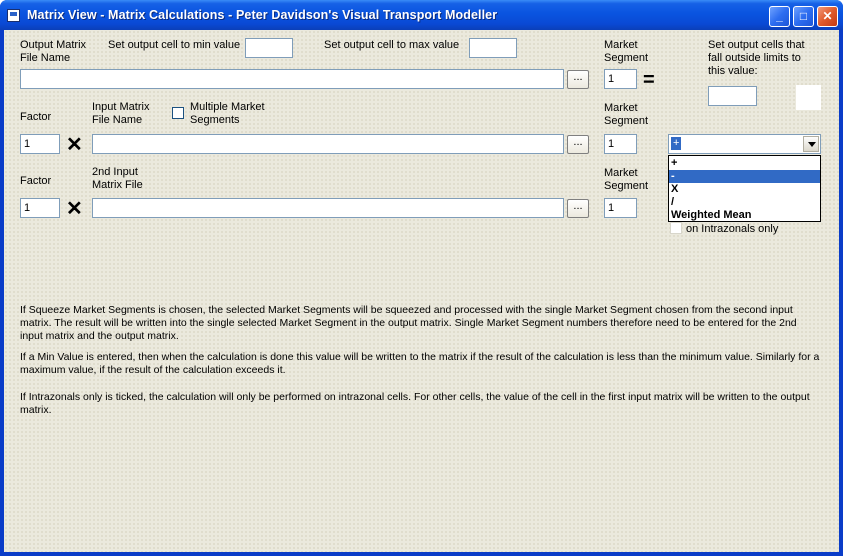  I want to click on close-button: ✕, so click(827, 16).